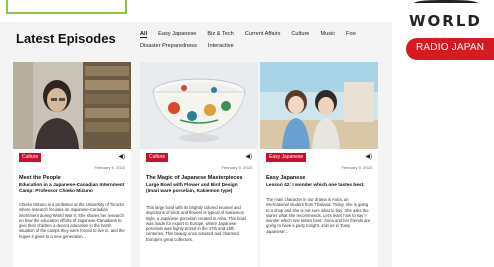  Describe the element at coordinates (168, 46) in the screenshot. I see `filter-disaster-preparedness: Disaster Preparedness` at that location.